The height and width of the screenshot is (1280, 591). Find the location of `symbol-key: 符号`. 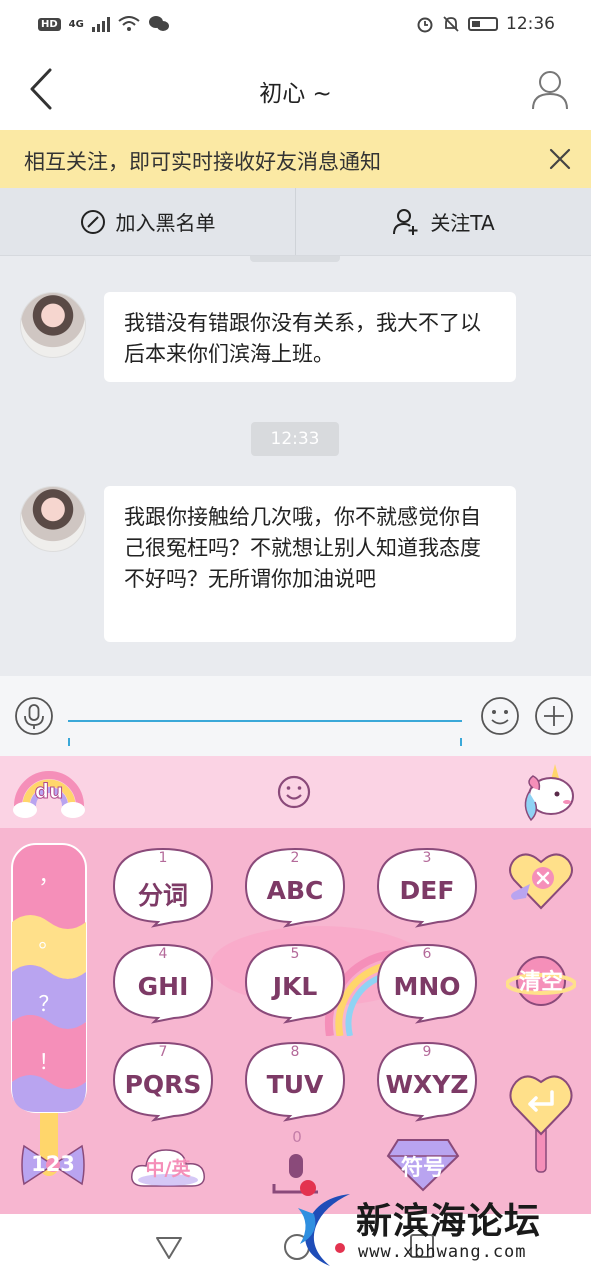

symbol-key: 符号 is located at coordinates (423, 1164).